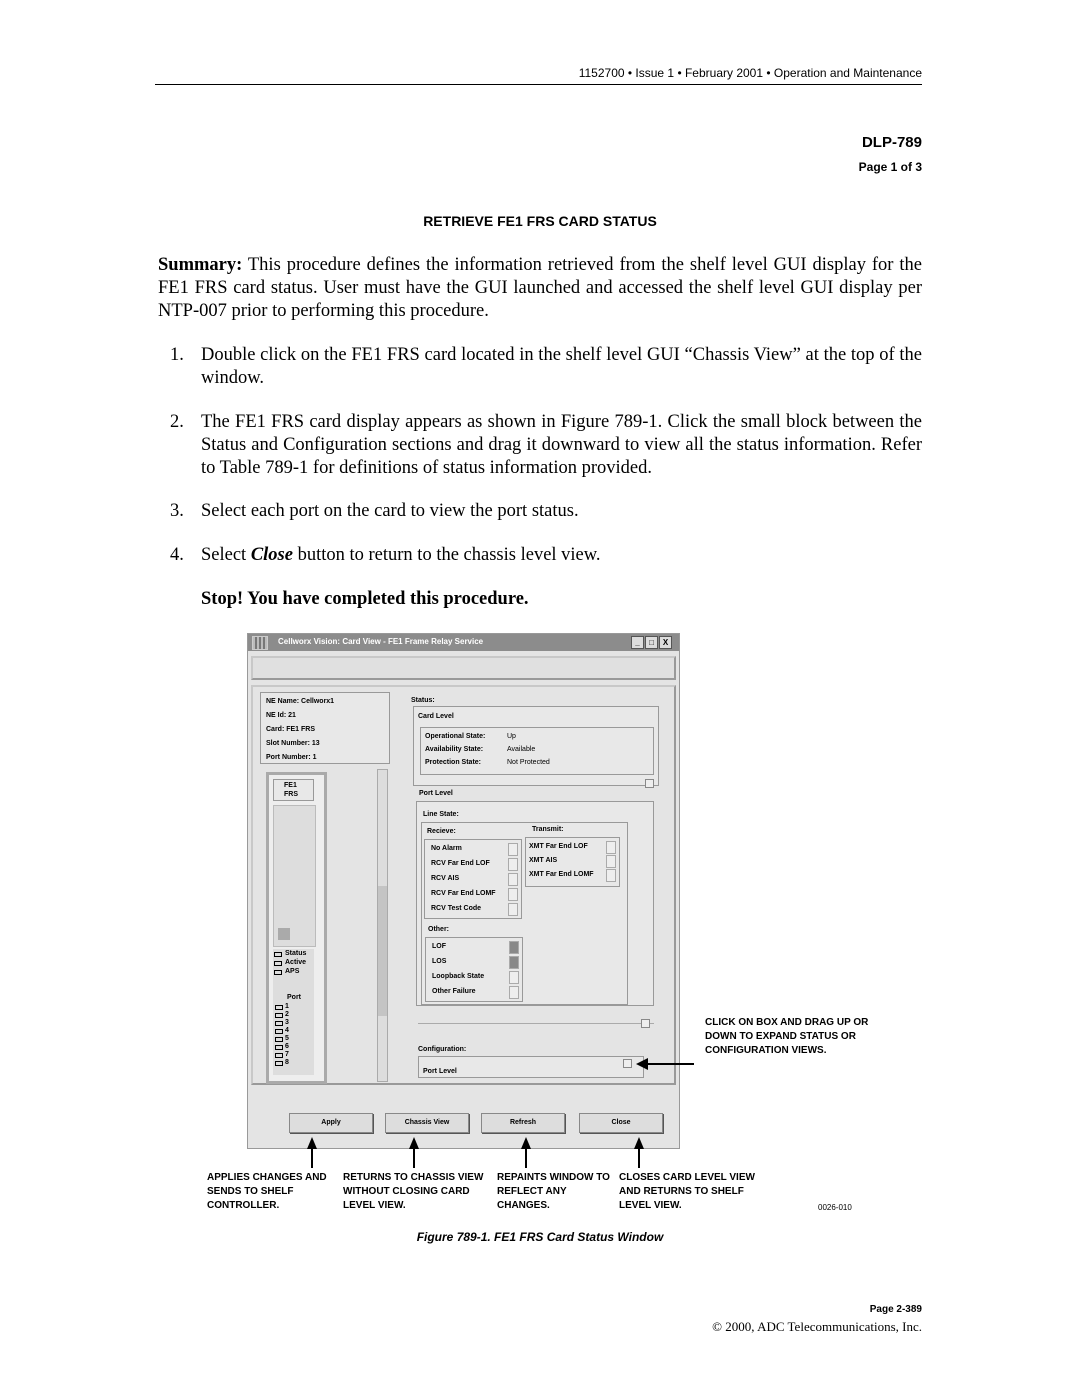 This screenshot has width=1080, height=1397. Describe the element at coordinates (553, 1191) in the screenshot. I see `refresh-callout: REPAINTS WINDOW TO REFLECT ANY CHANGES.` at that location.